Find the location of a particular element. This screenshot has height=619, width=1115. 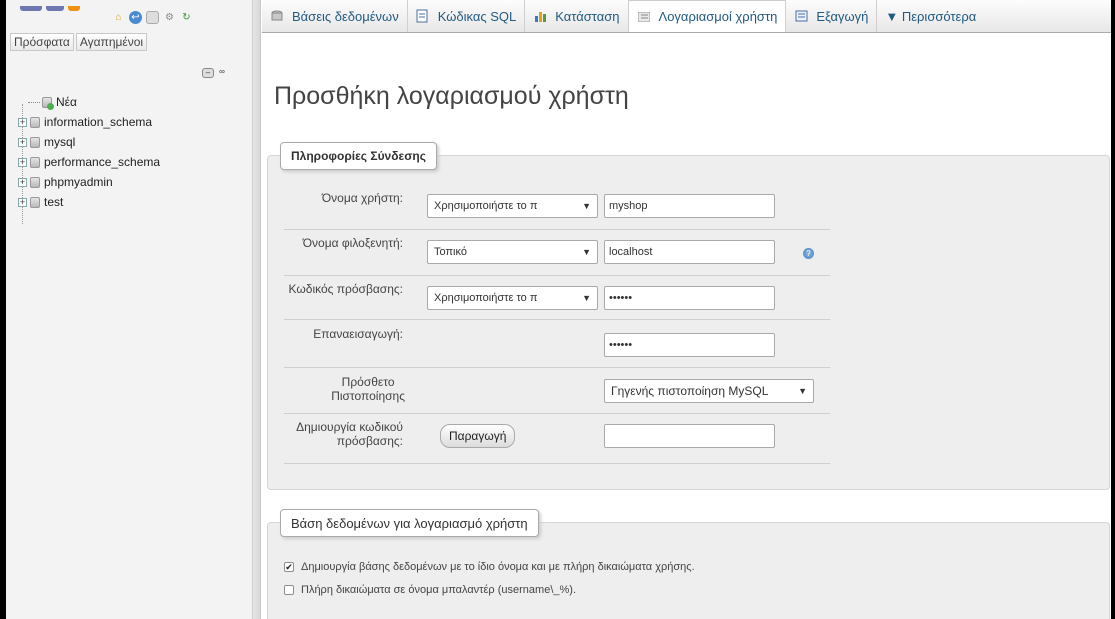

host-row: Όνομα φιλοξενητή: Τοπικό ▼ localhost ? is located at coordinates (557, 253).